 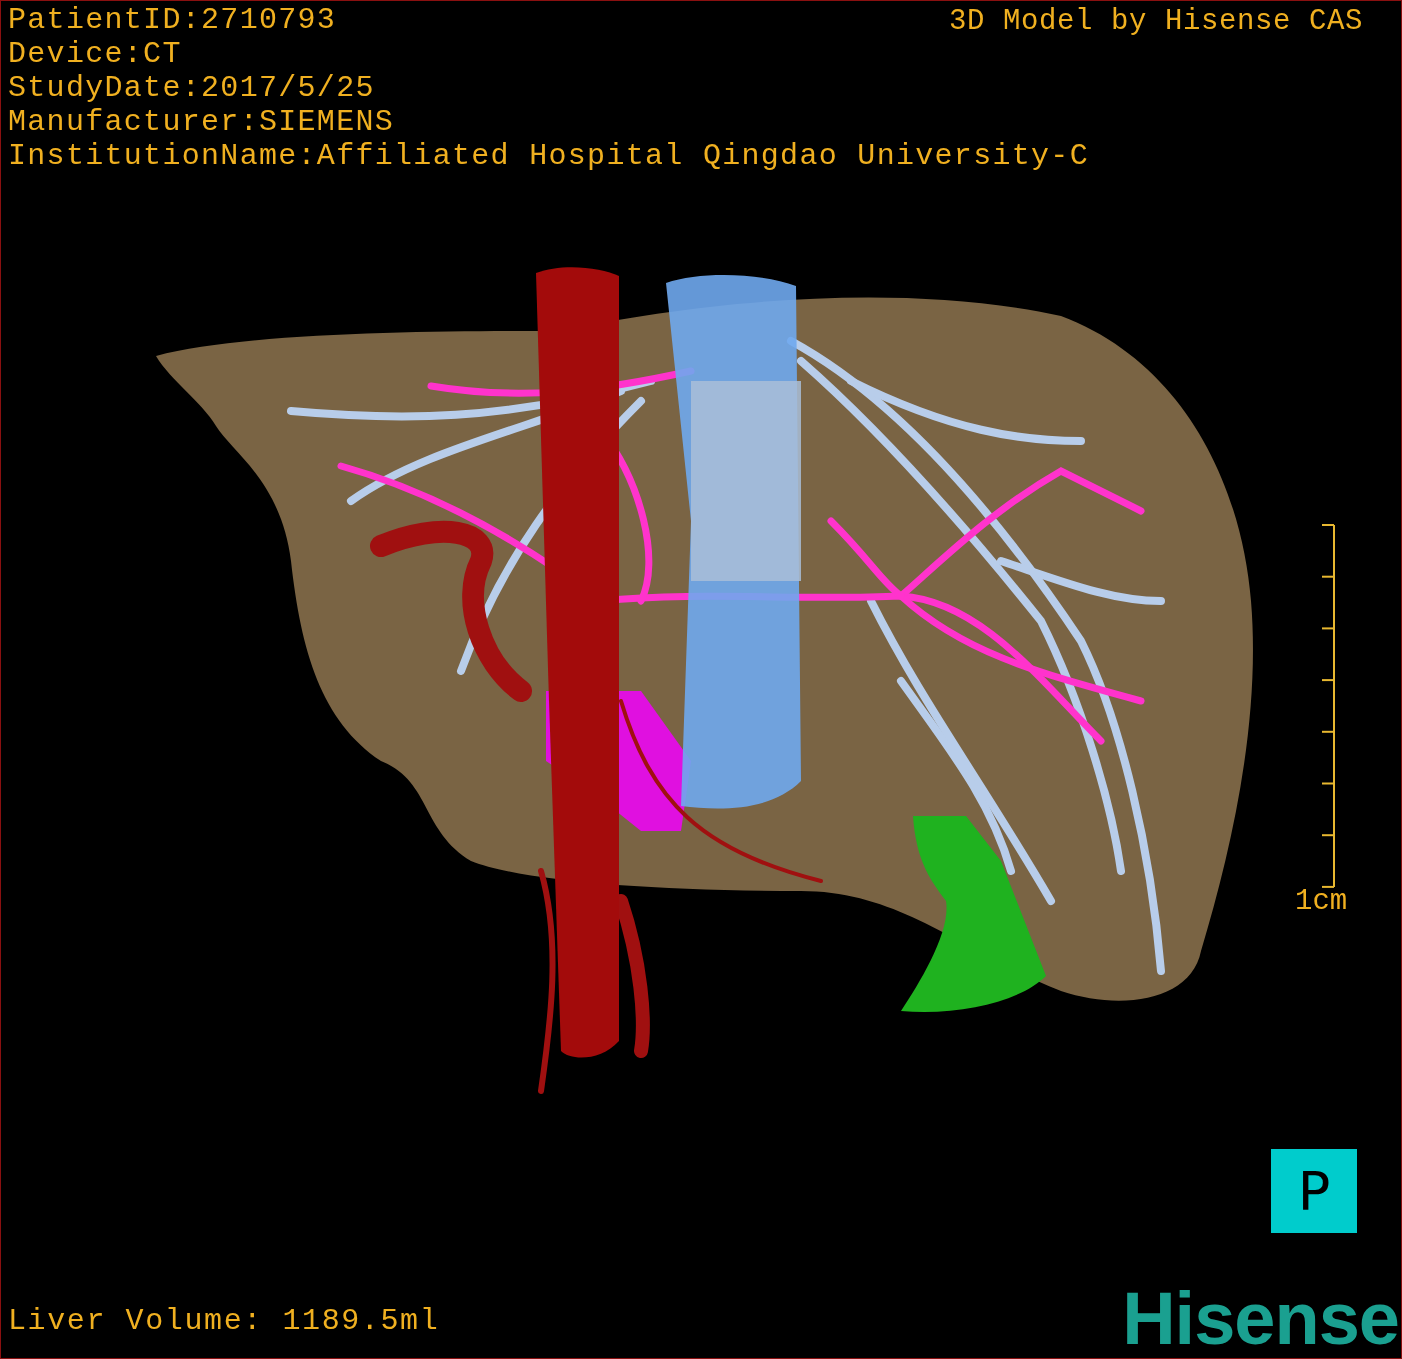 What do you see at coordinates (1321, 901) in the screenshot?
I see `scale-label: 1cm` at bounding box center [1321, 901].